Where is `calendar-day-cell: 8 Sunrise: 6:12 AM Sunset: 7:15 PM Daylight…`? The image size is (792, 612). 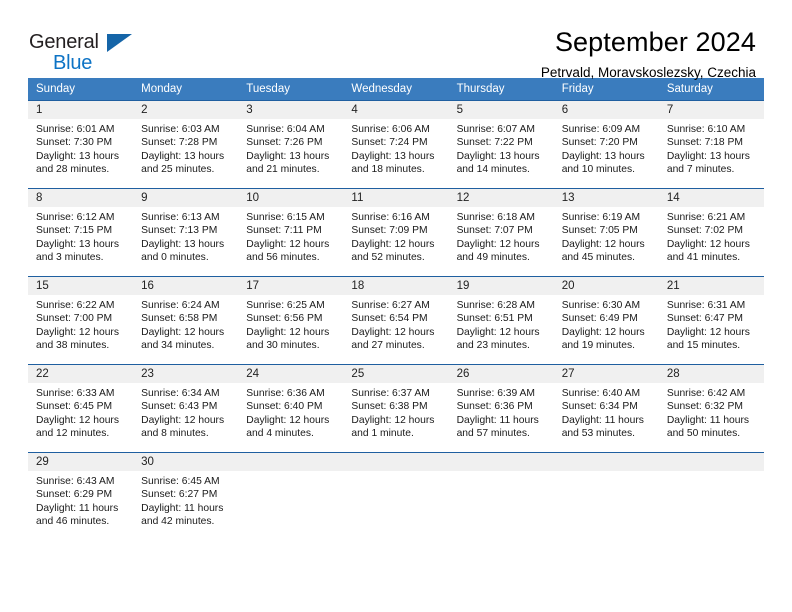 calendar-day-cell: 8 Sunrise: 6:12 AM Sunset: 7:15 PM Daylight… is located at coordinates (81, 232).